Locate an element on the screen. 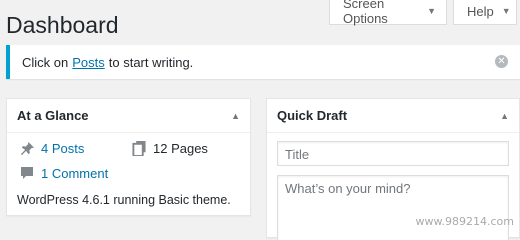 The image size is (520, 240). notice-text-before: Click on is located at coordinates (45, 62).